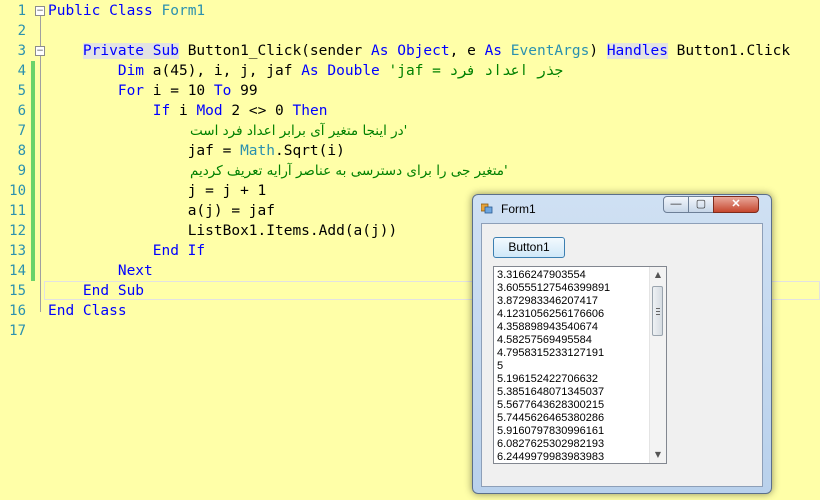  I want to click on keyword: Public Class, so click(100, 11).